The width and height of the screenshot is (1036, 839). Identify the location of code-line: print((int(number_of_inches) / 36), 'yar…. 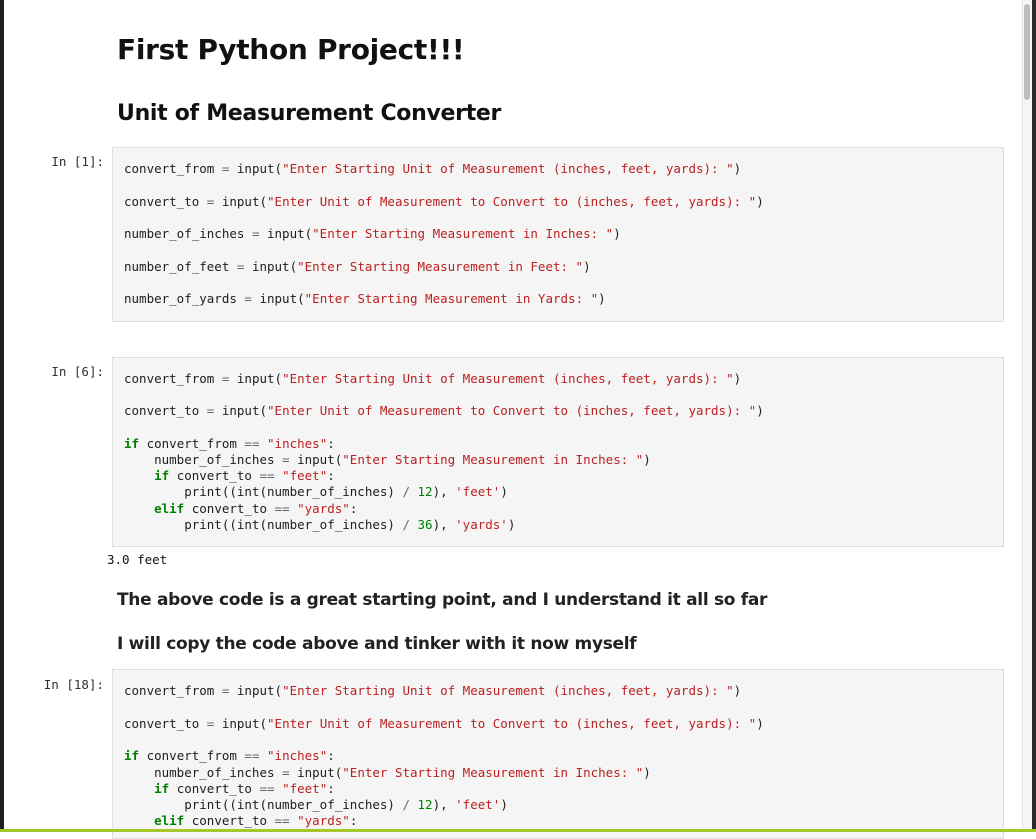
(320, 524).